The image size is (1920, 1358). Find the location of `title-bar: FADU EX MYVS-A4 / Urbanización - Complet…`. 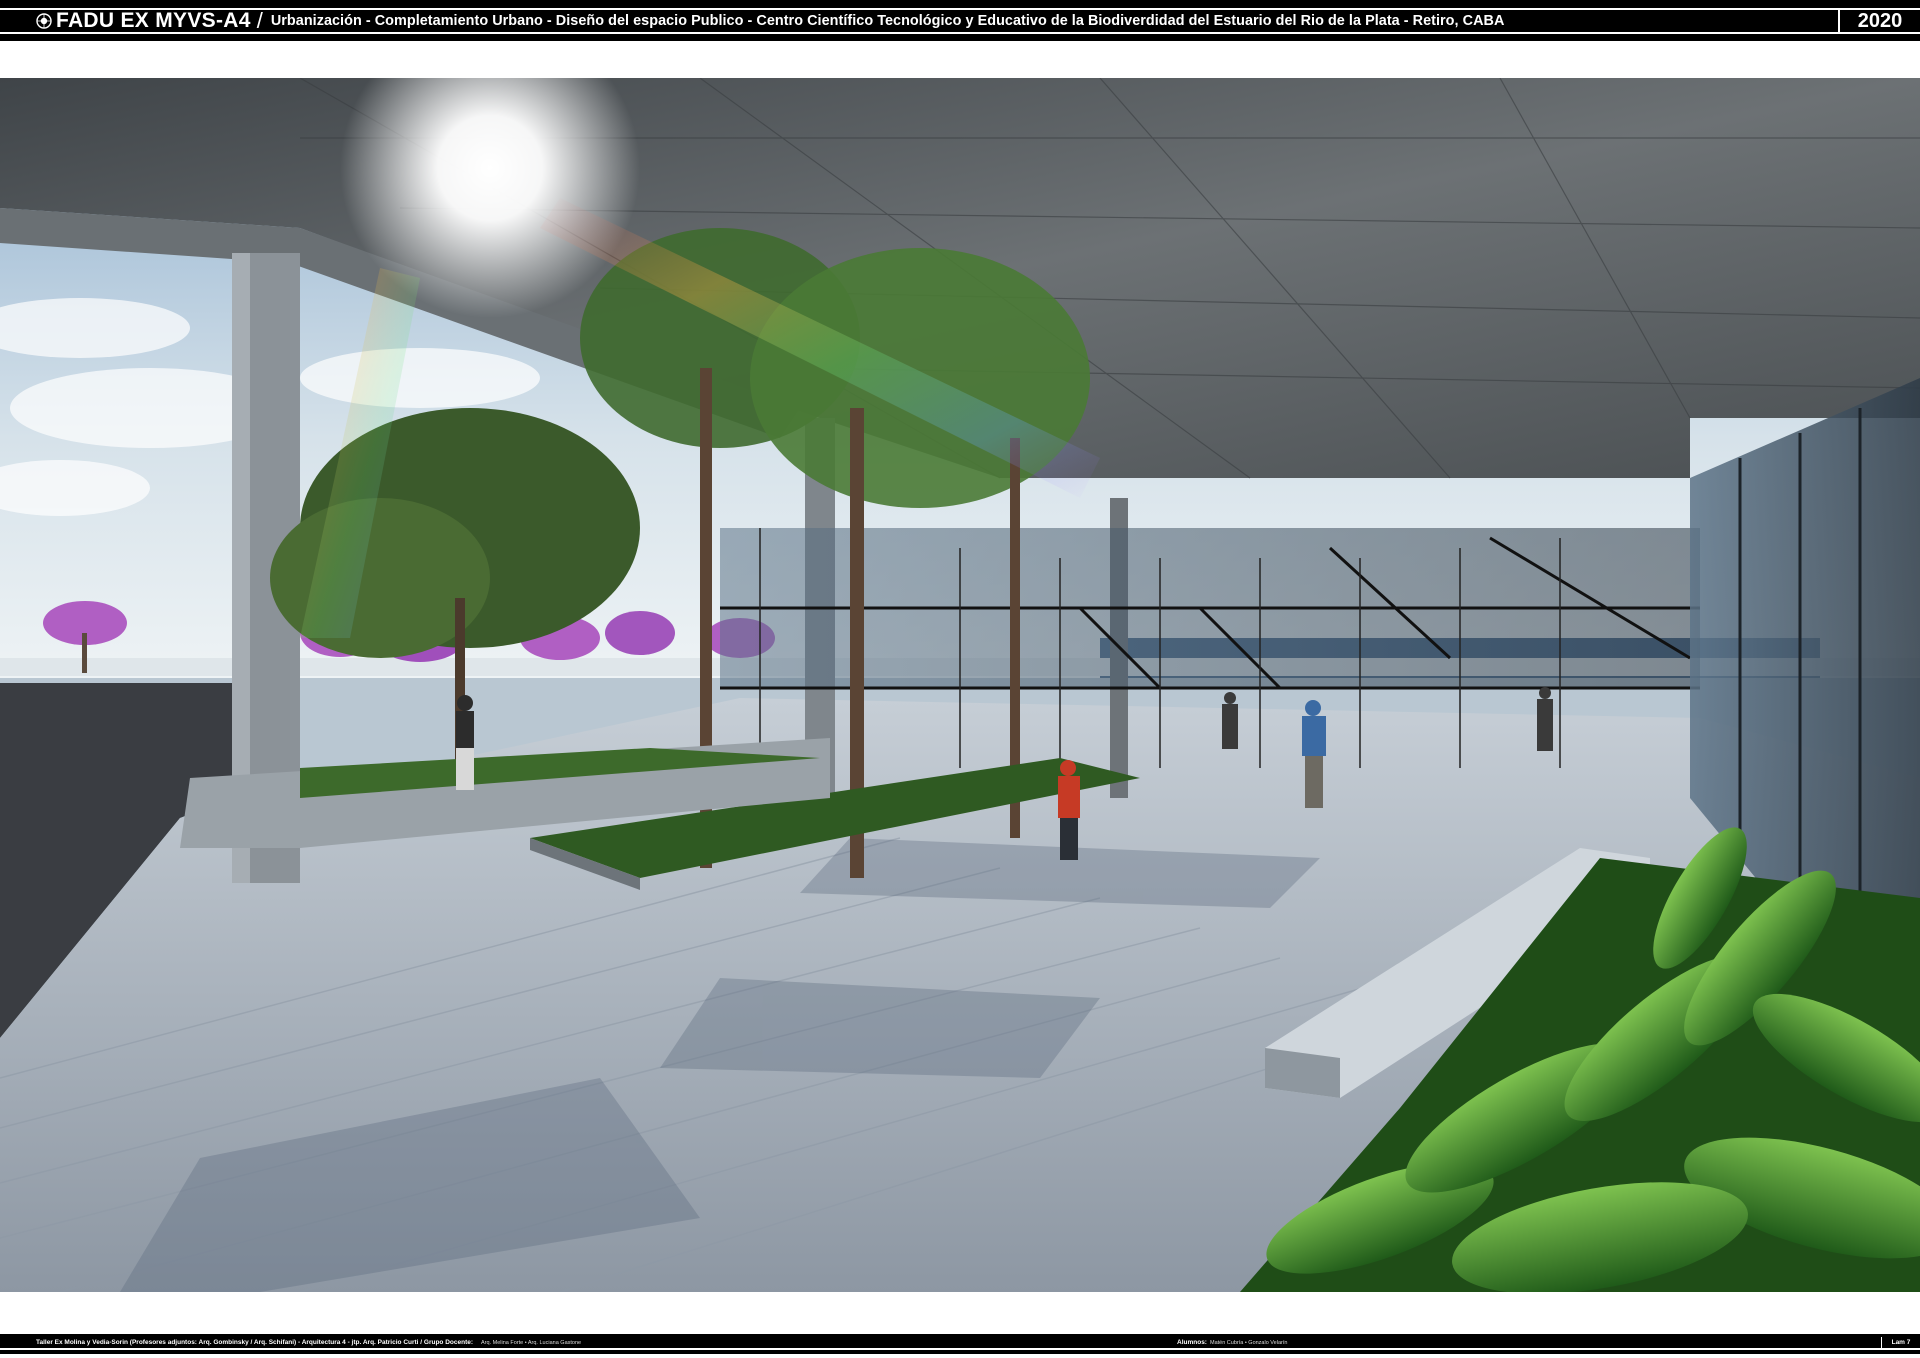

title-bar: FADU EX MYVS-A4 / Urbanización - Complet… is located at coordinates (960, 21).